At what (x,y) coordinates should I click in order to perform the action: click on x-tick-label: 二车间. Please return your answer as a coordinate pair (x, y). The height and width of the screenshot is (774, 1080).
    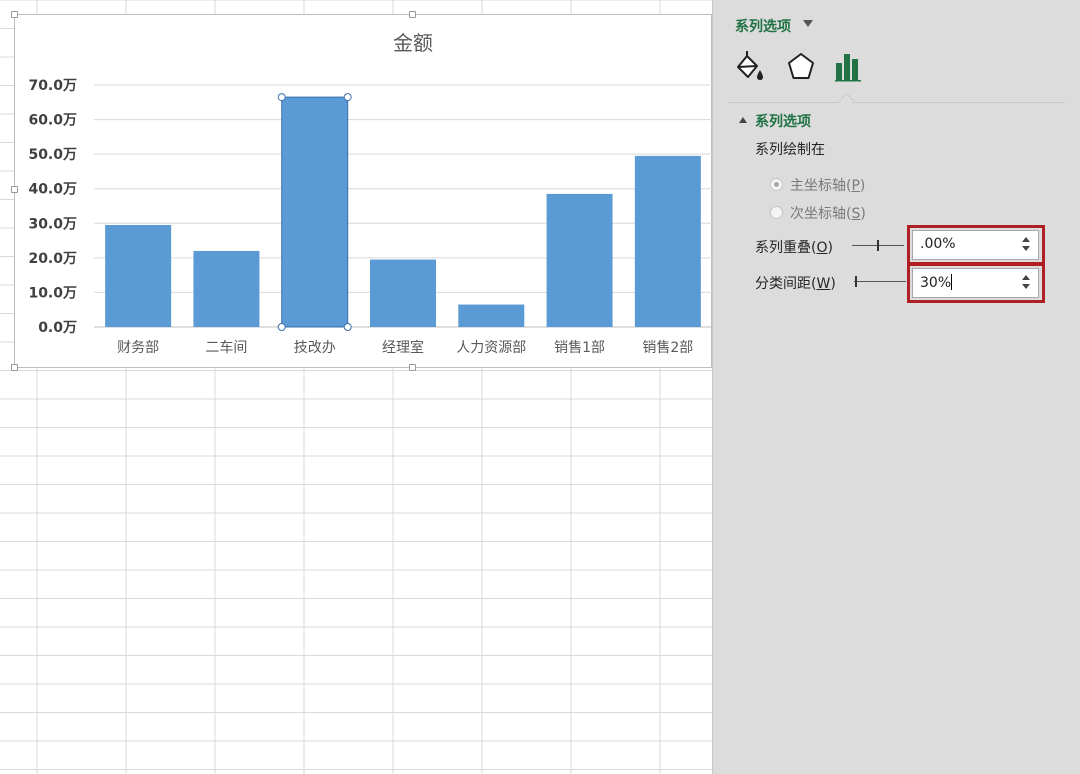
    Looking at the image, I should click on (226, 347).